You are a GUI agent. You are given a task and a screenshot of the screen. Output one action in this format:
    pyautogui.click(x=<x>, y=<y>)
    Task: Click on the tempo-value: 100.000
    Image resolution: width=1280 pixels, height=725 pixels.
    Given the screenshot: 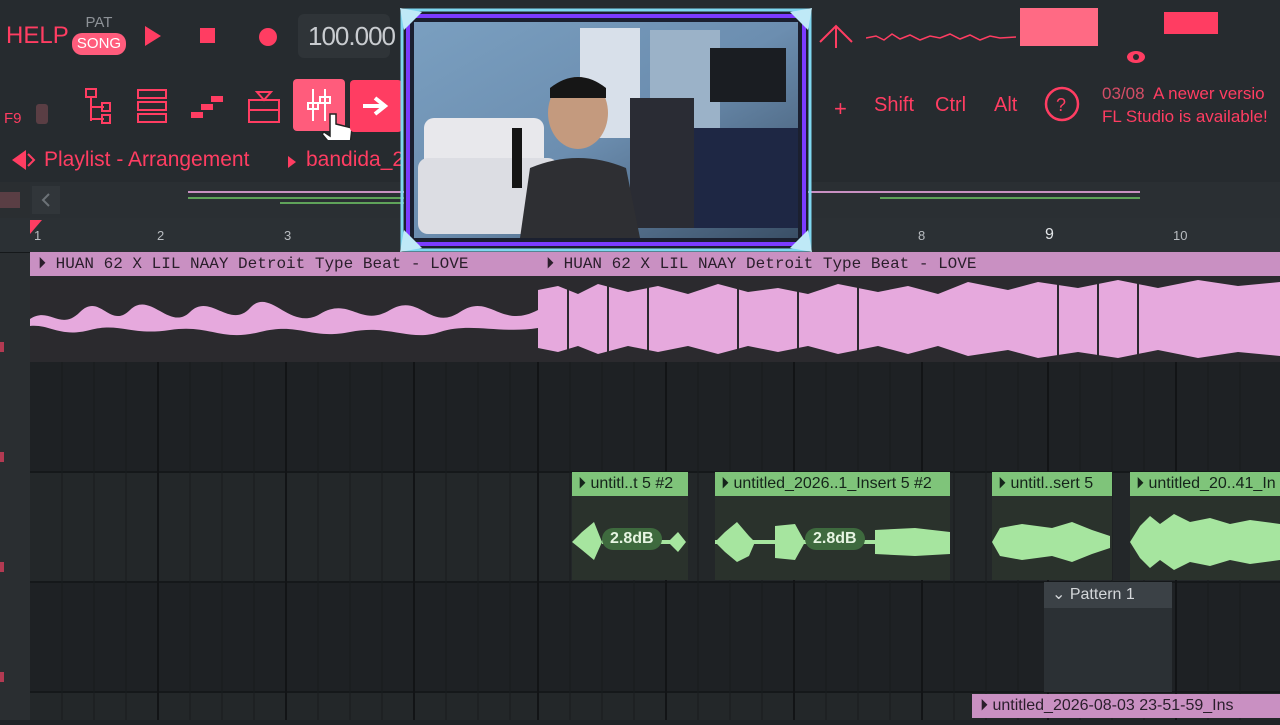 What is the action you would take?
    pyautogui.click(x=352, y=36)
    